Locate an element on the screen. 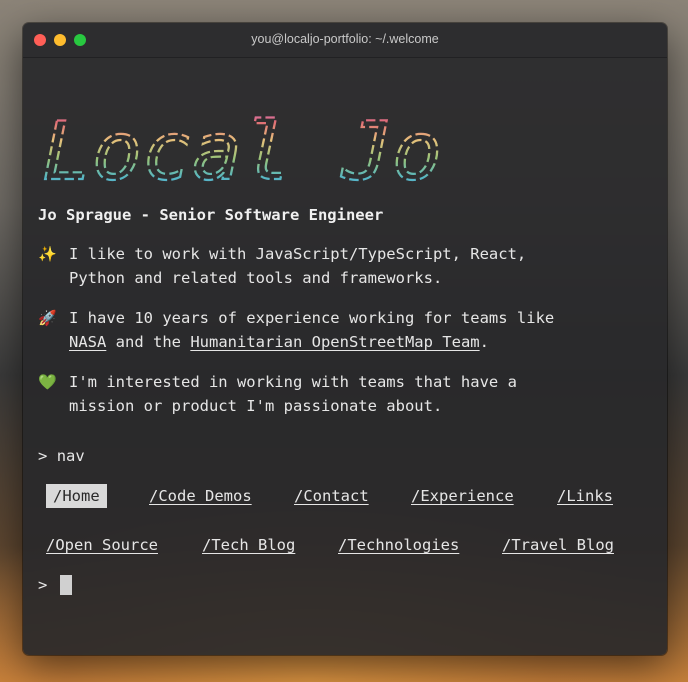 This screenshot has width=688, height=682. title-bar: you@localjo-portfolio: ~/.welcome is located at coordinates (345, 40).